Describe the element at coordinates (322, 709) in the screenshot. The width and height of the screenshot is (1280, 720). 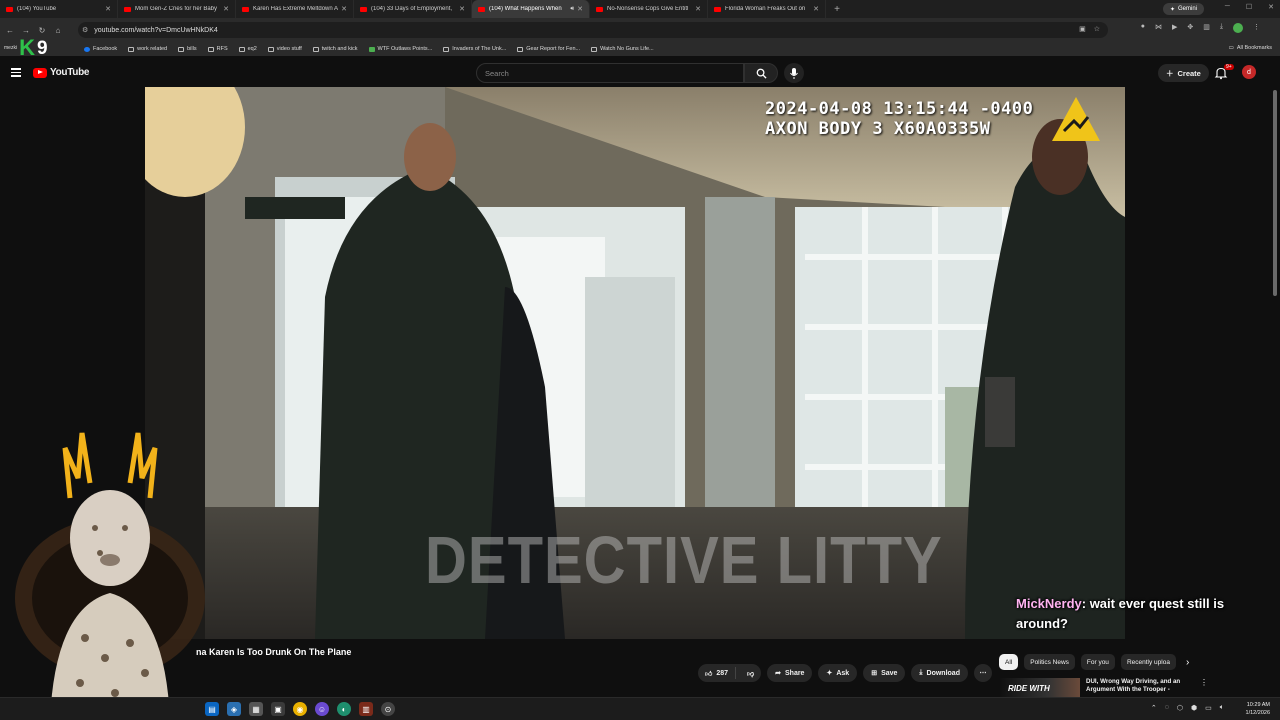
I see `discord-icon: ☺` at that location.